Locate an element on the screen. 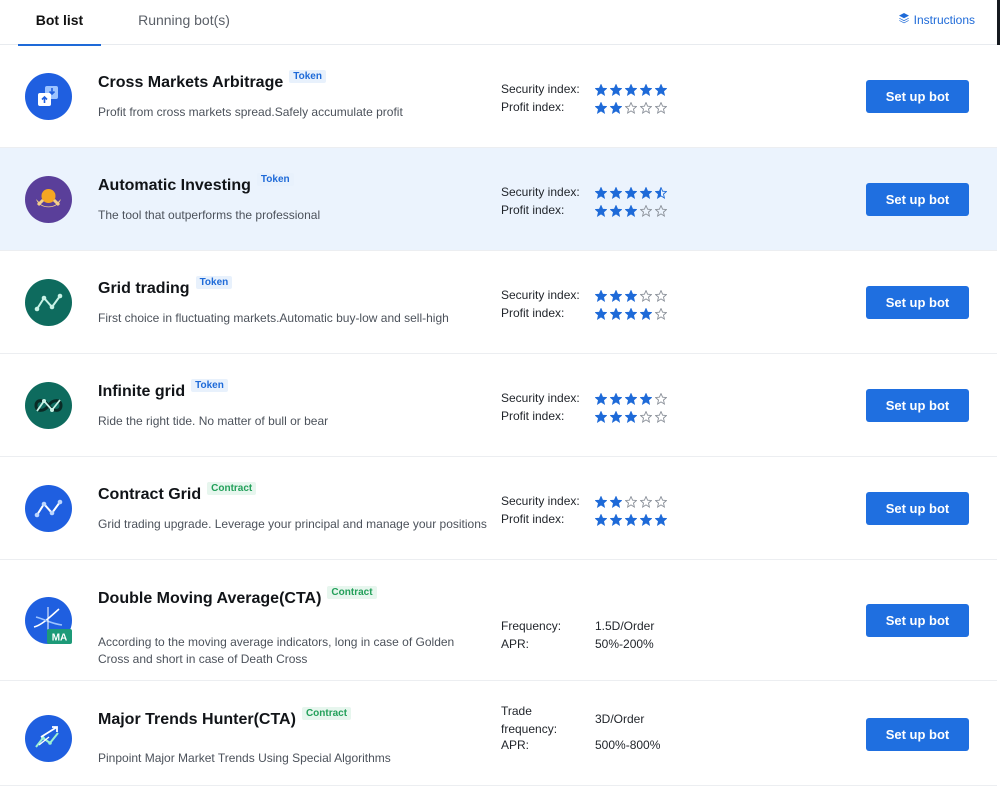  contract-badge: Contract is located at coordinates (352, 592).